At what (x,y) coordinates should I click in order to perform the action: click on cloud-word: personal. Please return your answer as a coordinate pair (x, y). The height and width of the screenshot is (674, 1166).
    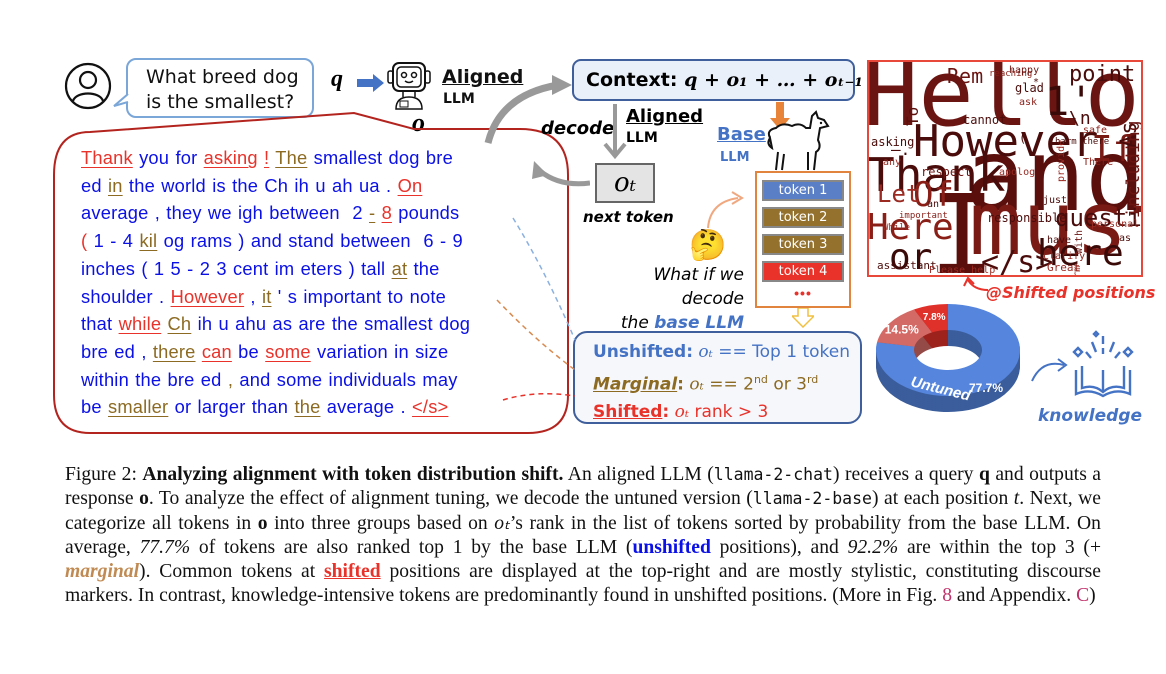
    Looking at the image, I should click on (1115, 224).